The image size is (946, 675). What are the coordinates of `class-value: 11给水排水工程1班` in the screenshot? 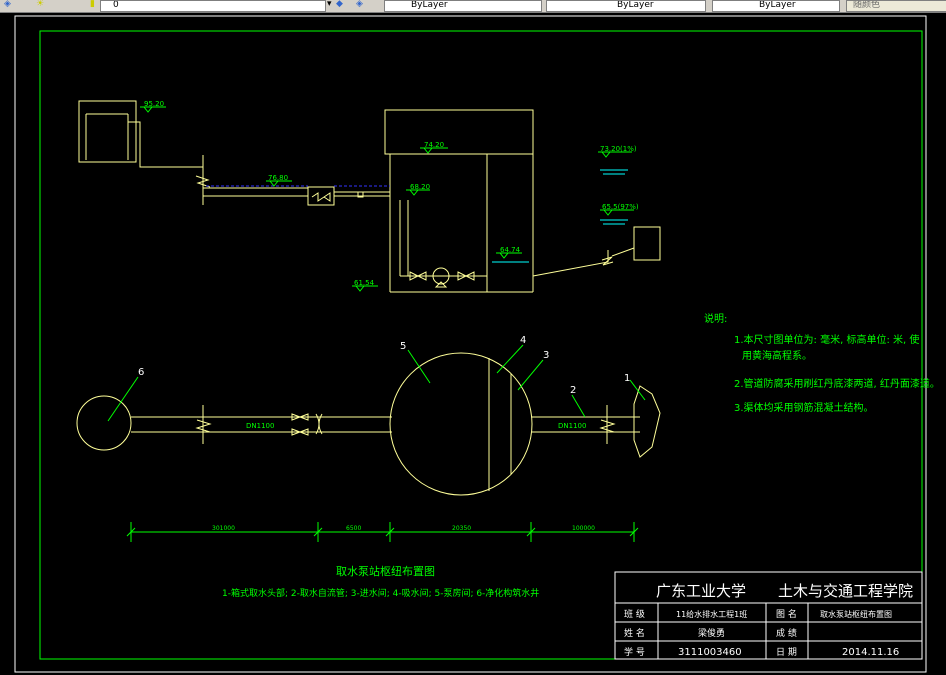 It's located at (711, 614).